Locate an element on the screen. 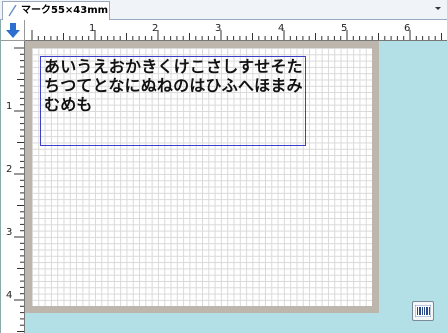 This screenshot has height=333, width=447. ruler-top-label: 5 is located at coordinates (344, 28).